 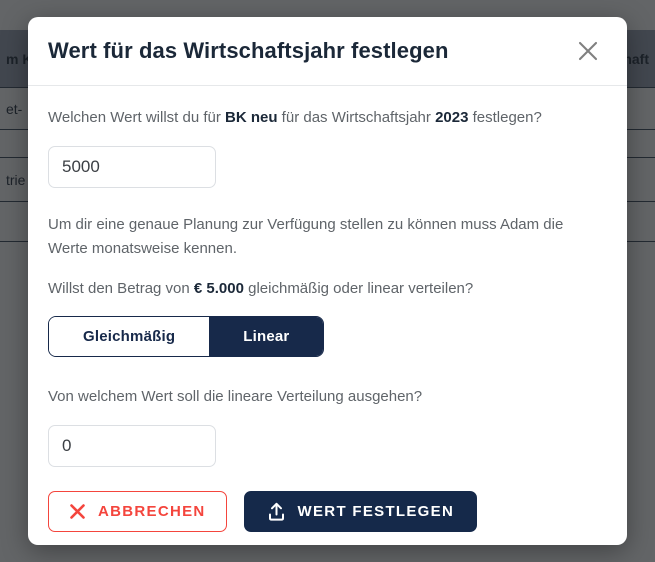 I want to click on cancel-button: ABBRECHEN, so click(x=137, y=511).